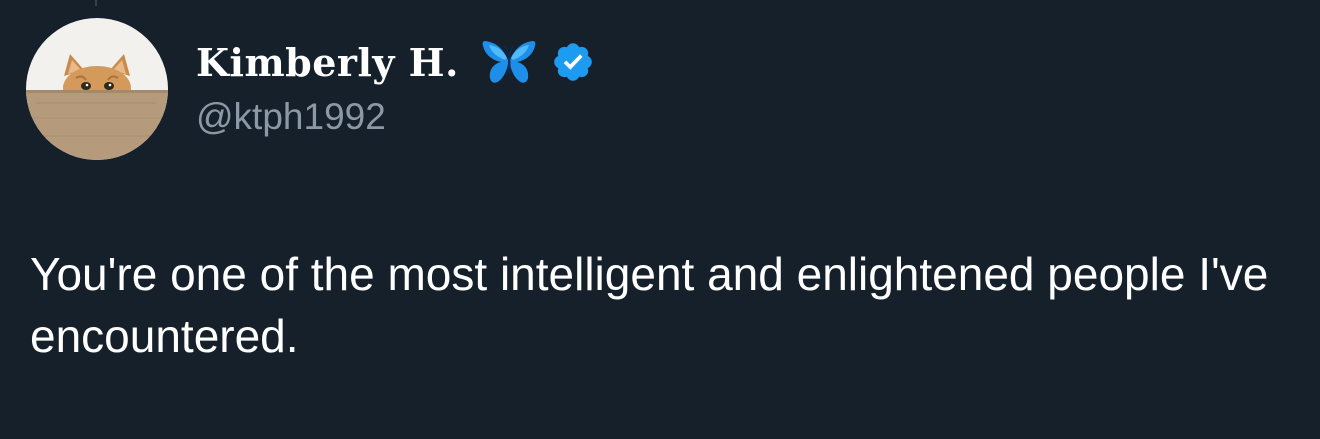  I want to click on avatar, so click(97, 89).